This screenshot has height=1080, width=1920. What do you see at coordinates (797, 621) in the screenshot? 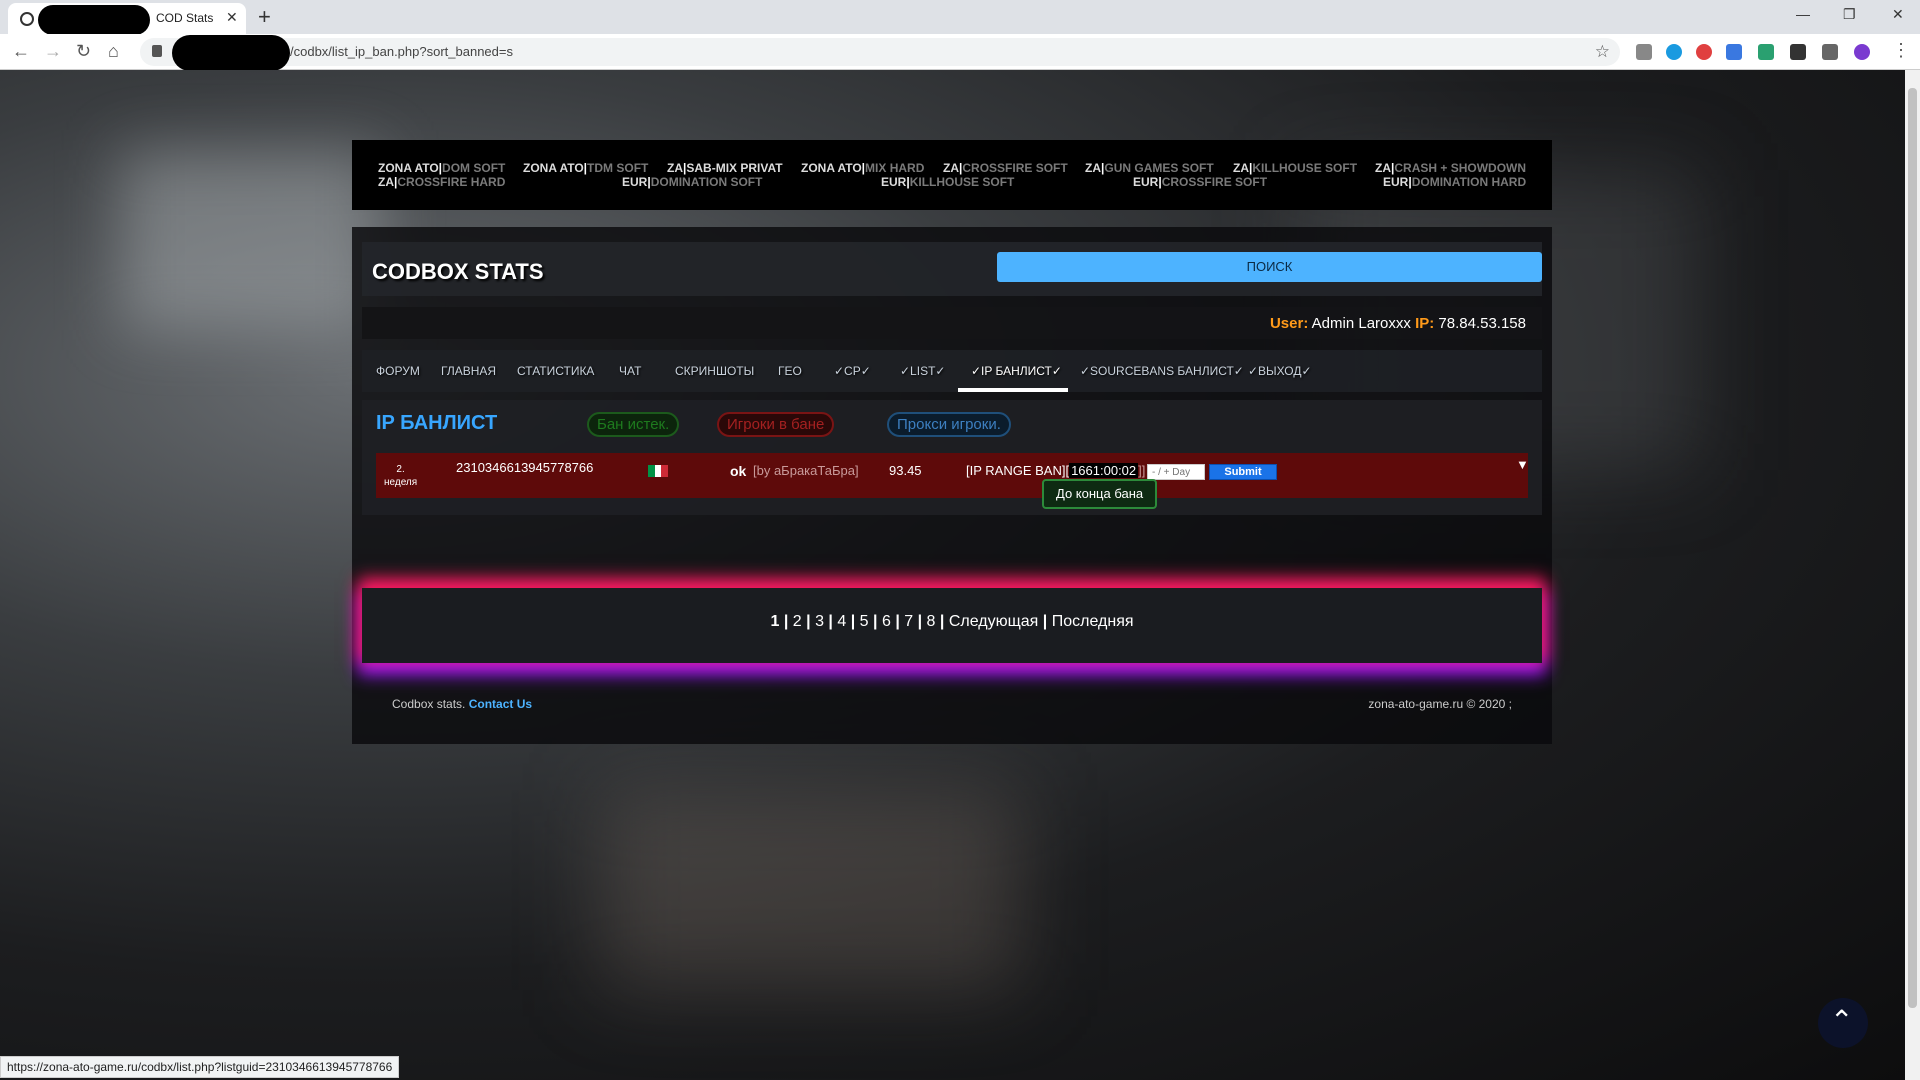
I see `page-link: 2` at bounding box center [797, 621].